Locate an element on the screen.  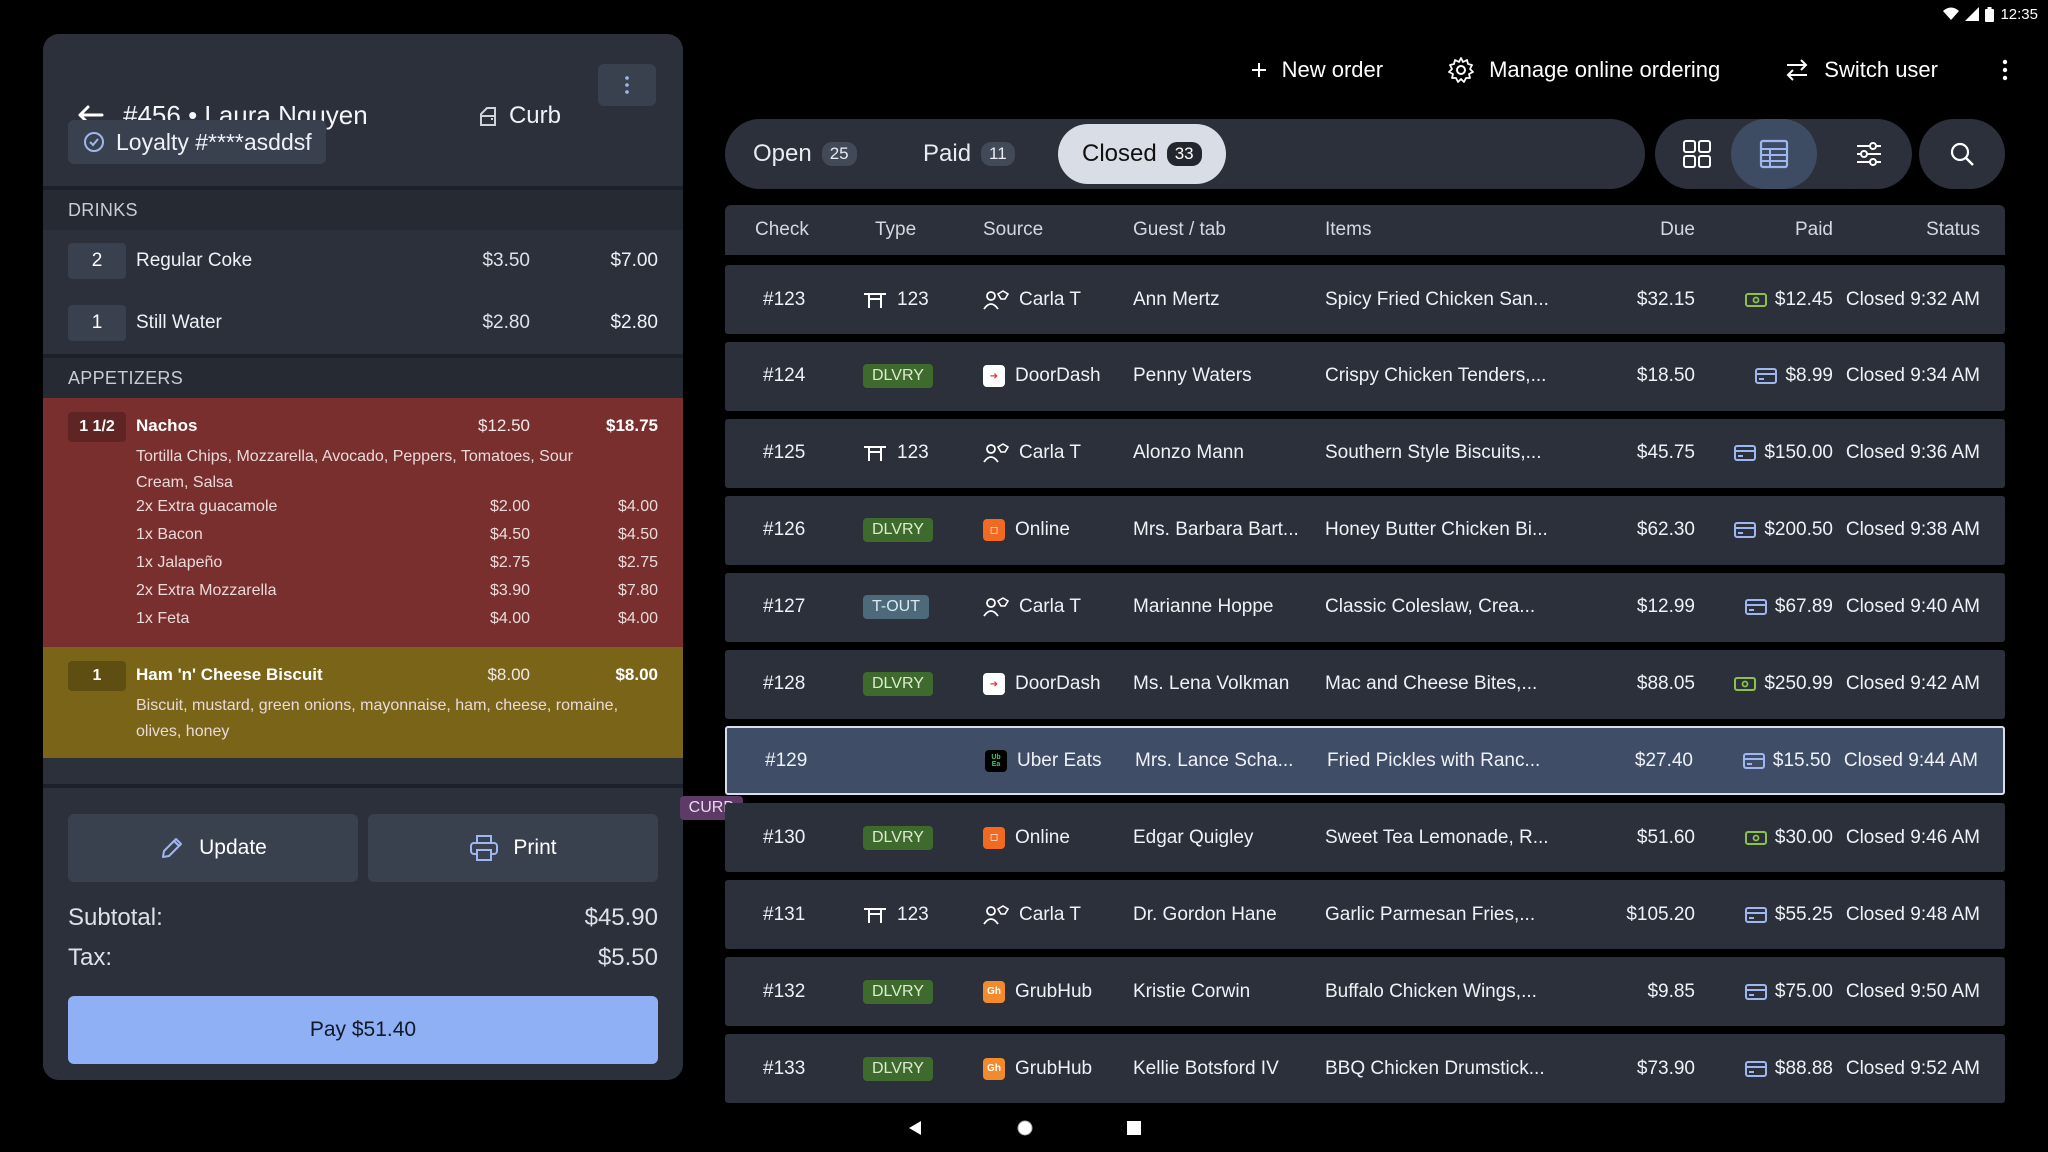
cell-status: Closed 9:40 AM is located at coordinates (1912, 607).